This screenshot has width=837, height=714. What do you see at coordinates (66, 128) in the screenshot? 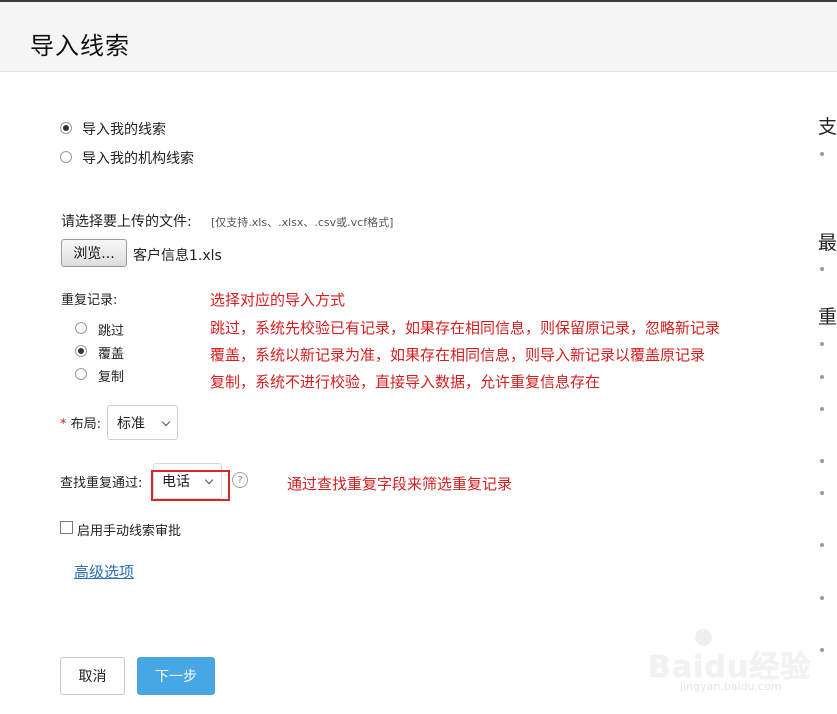
I see `radio-my-leads` at bounding box center [66, 128].